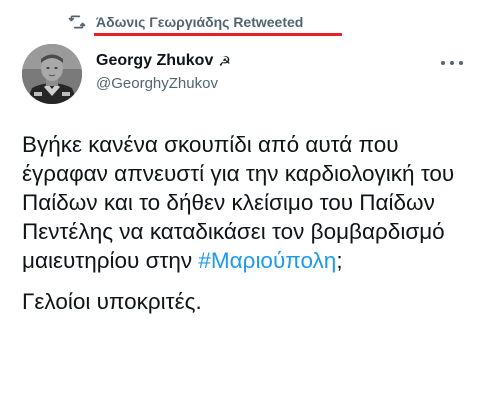 This screenshot has width=483, height=405. What do you see at coordinates (199, 22) in the screenshot?
I see `retweeter-label: Άδωνις Γεωργιάδης Retweeted` at bounding box center [199, 22].